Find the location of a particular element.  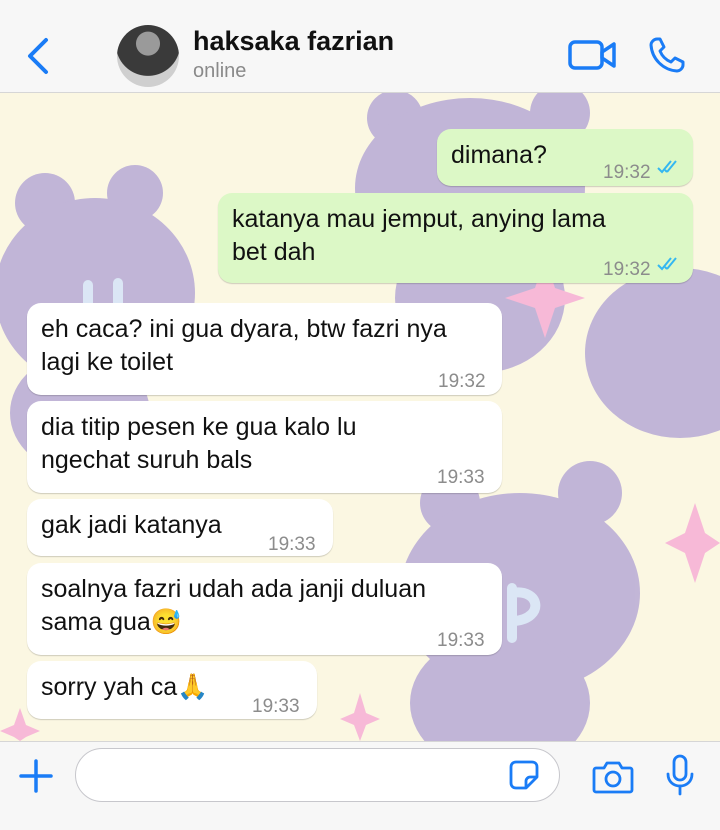

avatar is located at coordinates (148, 56).